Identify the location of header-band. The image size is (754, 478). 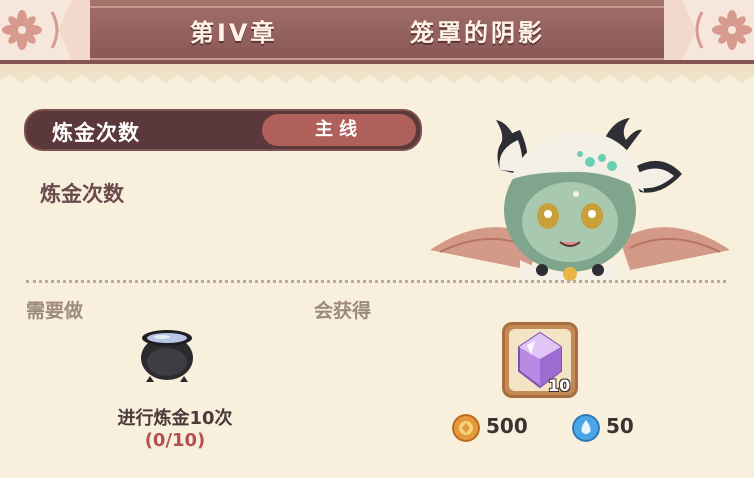
(377, 33).